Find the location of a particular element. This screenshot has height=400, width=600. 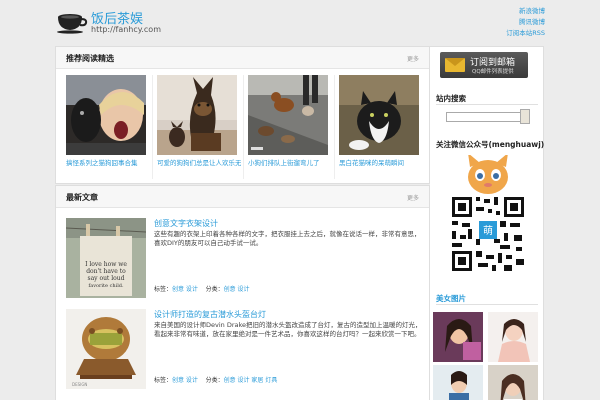

recommend-title: 推荐阅读精选 is located at coordinates (90, 58).